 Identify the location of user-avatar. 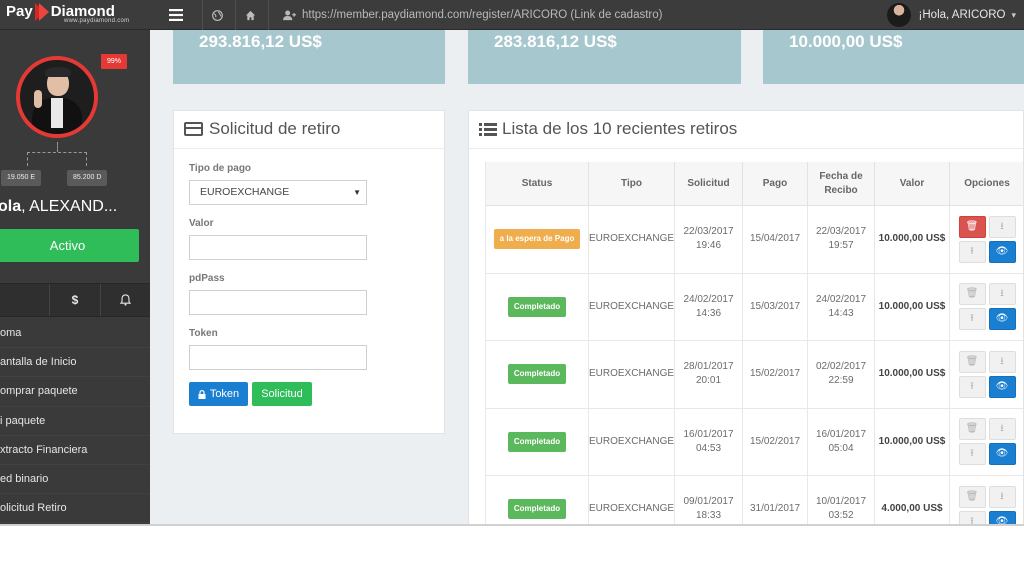
(898, 15).